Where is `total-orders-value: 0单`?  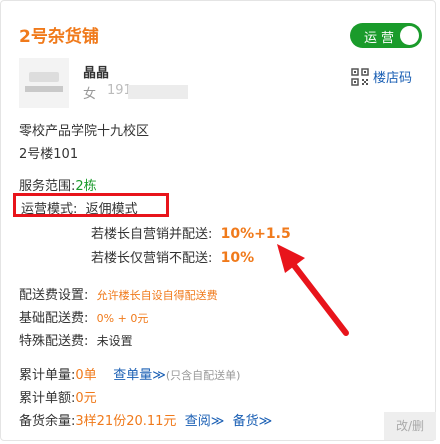
total-orders-value: 0单 is located at coordinates (86, 375).